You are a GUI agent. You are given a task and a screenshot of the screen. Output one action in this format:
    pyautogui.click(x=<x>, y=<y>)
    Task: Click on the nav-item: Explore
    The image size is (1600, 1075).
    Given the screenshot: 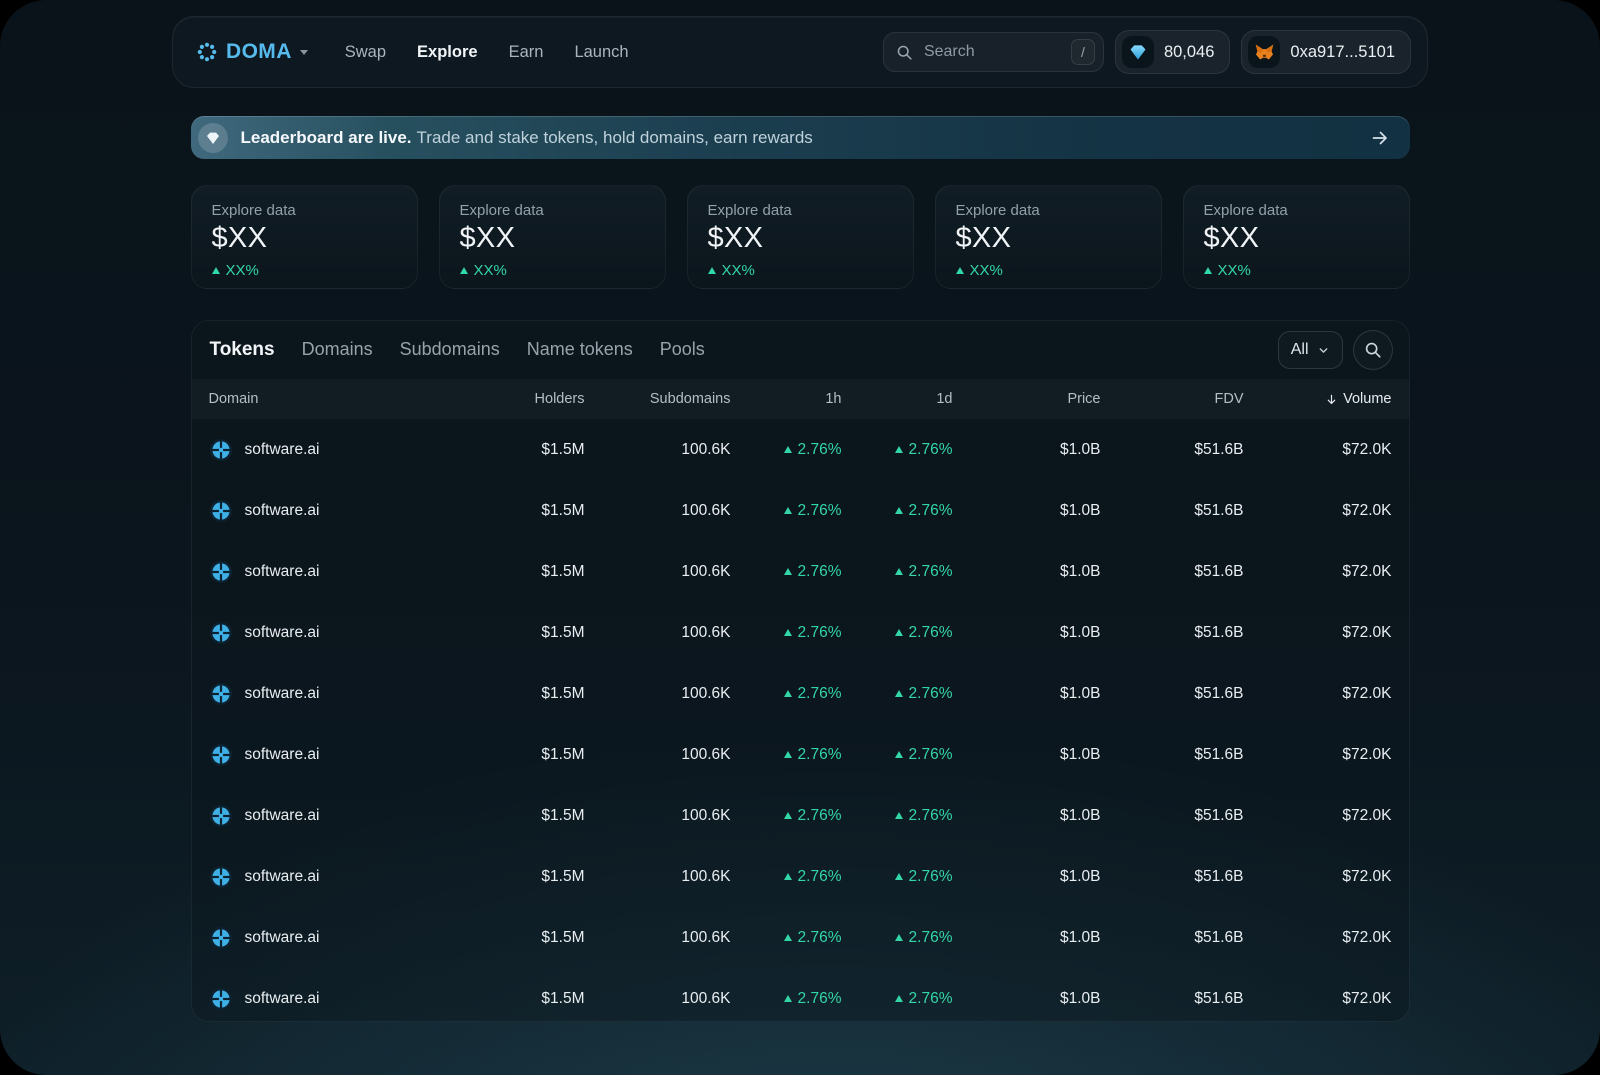 What is the action you would take?
    pyautogui.click(x=447, y=52)
    